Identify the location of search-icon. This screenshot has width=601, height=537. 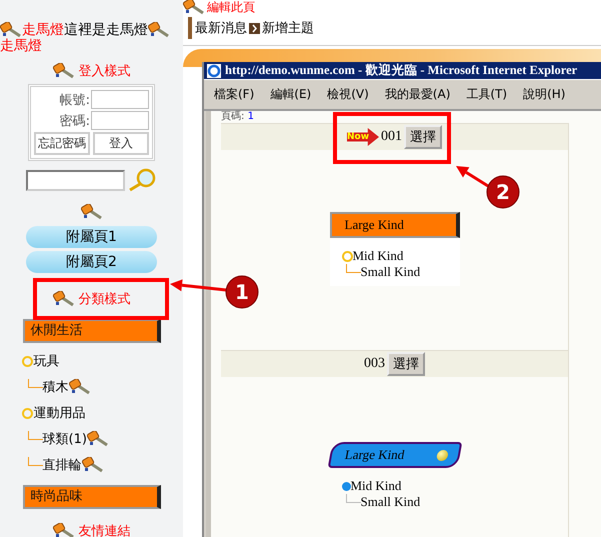
(142, 180).